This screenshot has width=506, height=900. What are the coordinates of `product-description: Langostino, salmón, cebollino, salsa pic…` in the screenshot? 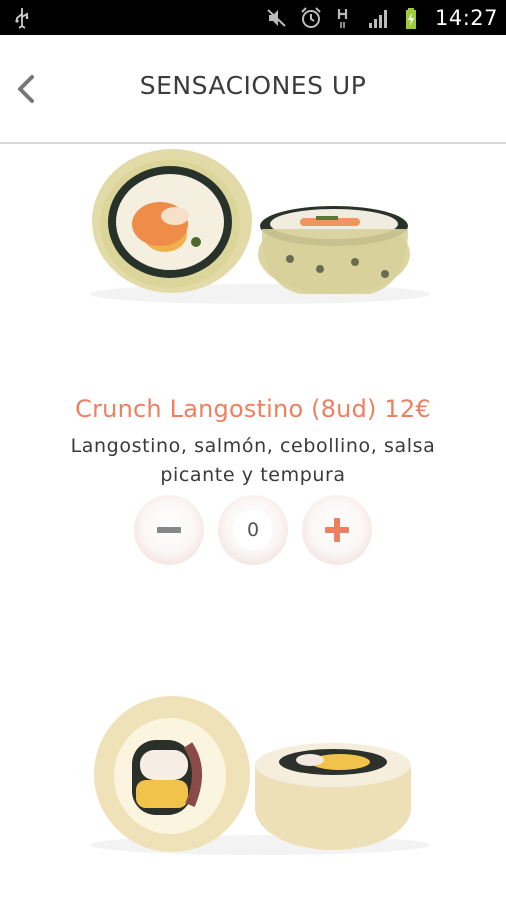 It's located at (253, 460).